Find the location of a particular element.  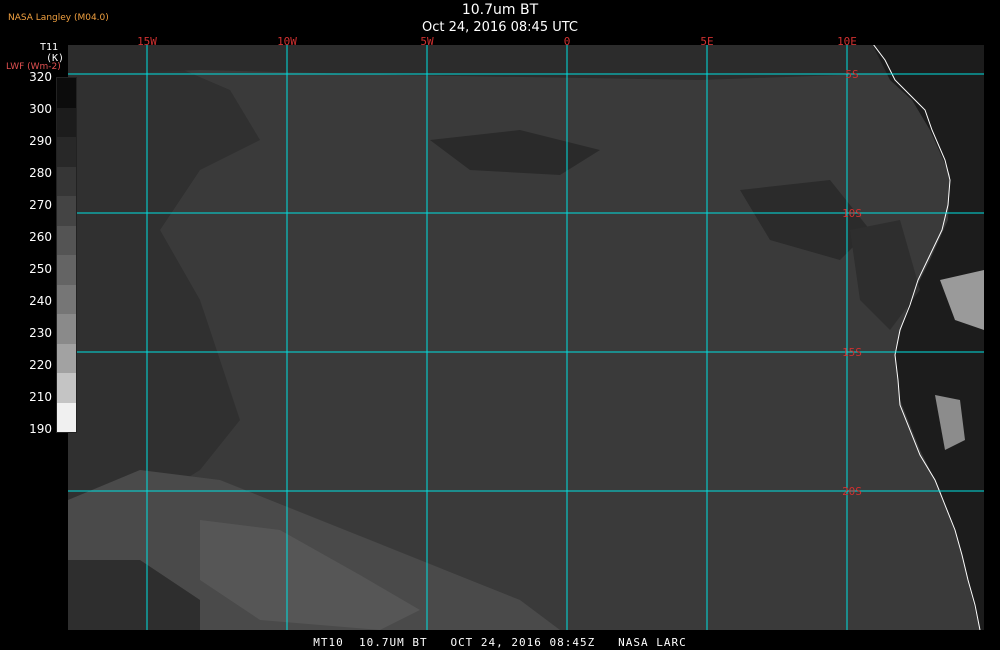

latitude-label: 10S is located at coordinates (852, 213).